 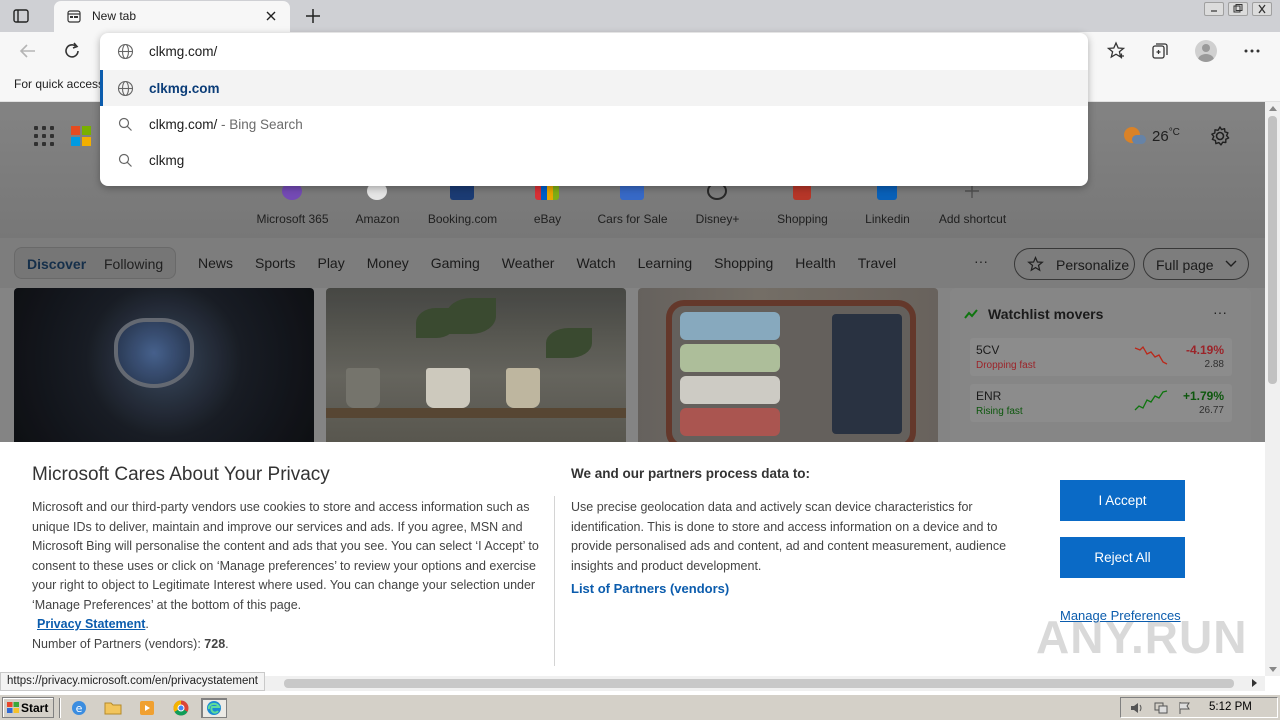 I want to click on profile-avatar, so click(x=1206, y=51).